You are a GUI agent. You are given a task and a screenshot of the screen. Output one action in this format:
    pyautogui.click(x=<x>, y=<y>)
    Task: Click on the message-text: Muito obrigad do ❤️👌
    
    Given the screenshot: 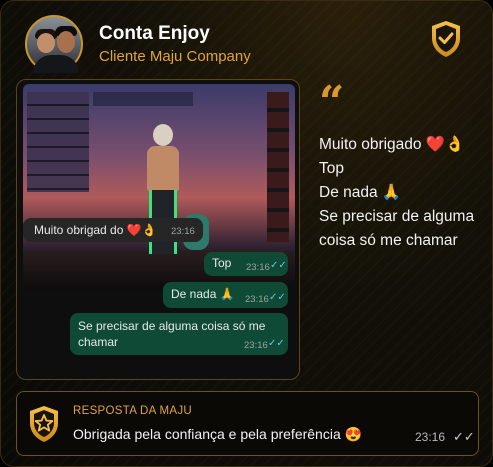 What is the action you would take?
    pyautogui.click(x=95, y=230)
    